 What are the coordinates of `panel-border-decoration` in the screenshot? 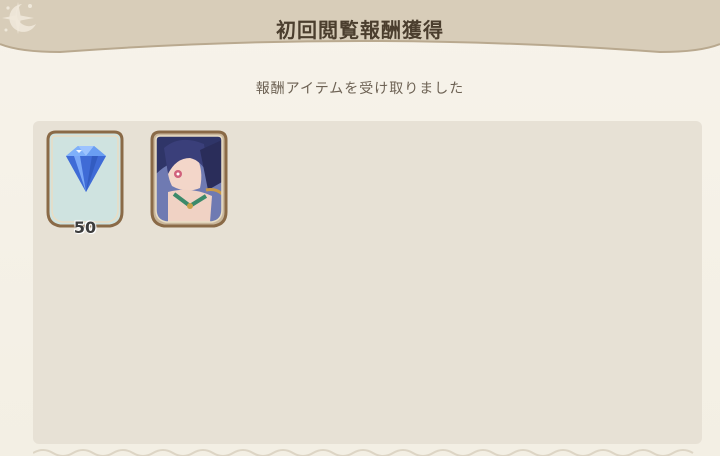 It's located at (367, 450).